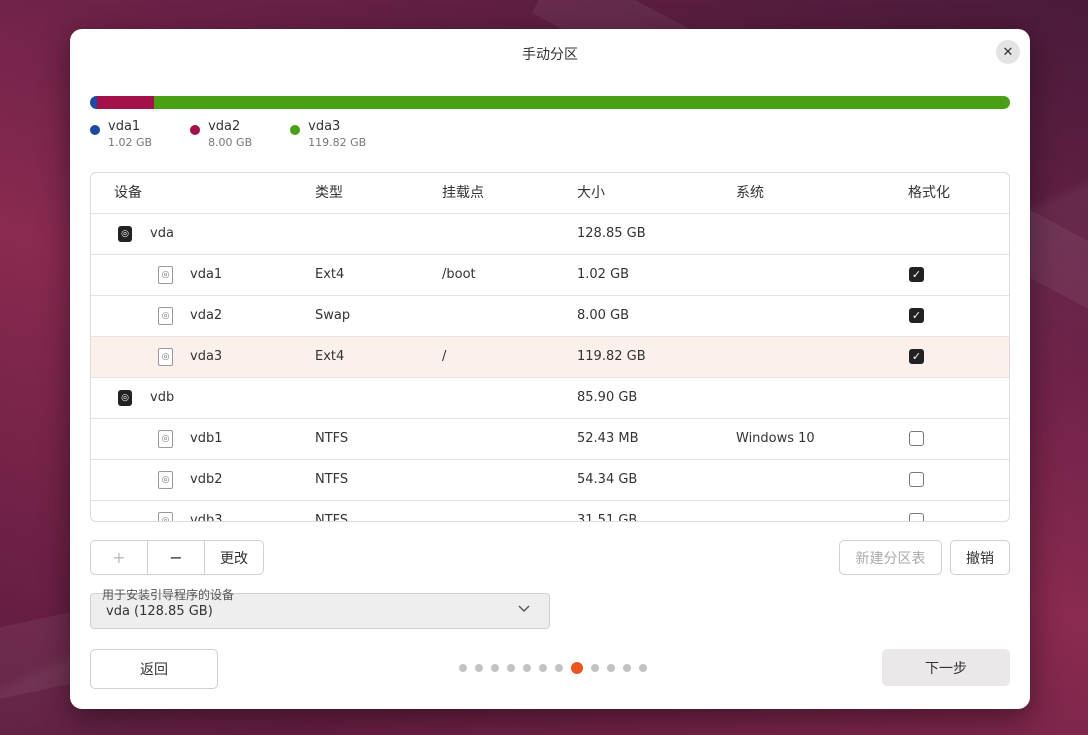 The image size is (1088, 735). I want to click on disk-row: ◎ vdb 85.90 GB, so click(550, 398).